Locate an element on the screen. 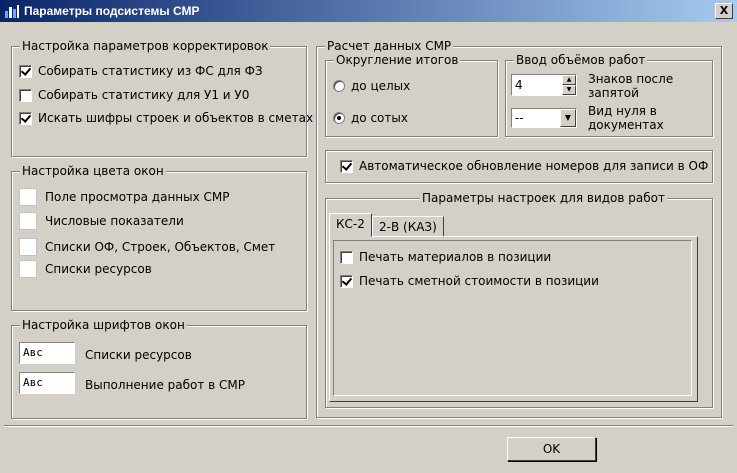 The height and width of the screenshot is (473, 737). tab-ks2: КС-2 is located at coordinates (350, 225).